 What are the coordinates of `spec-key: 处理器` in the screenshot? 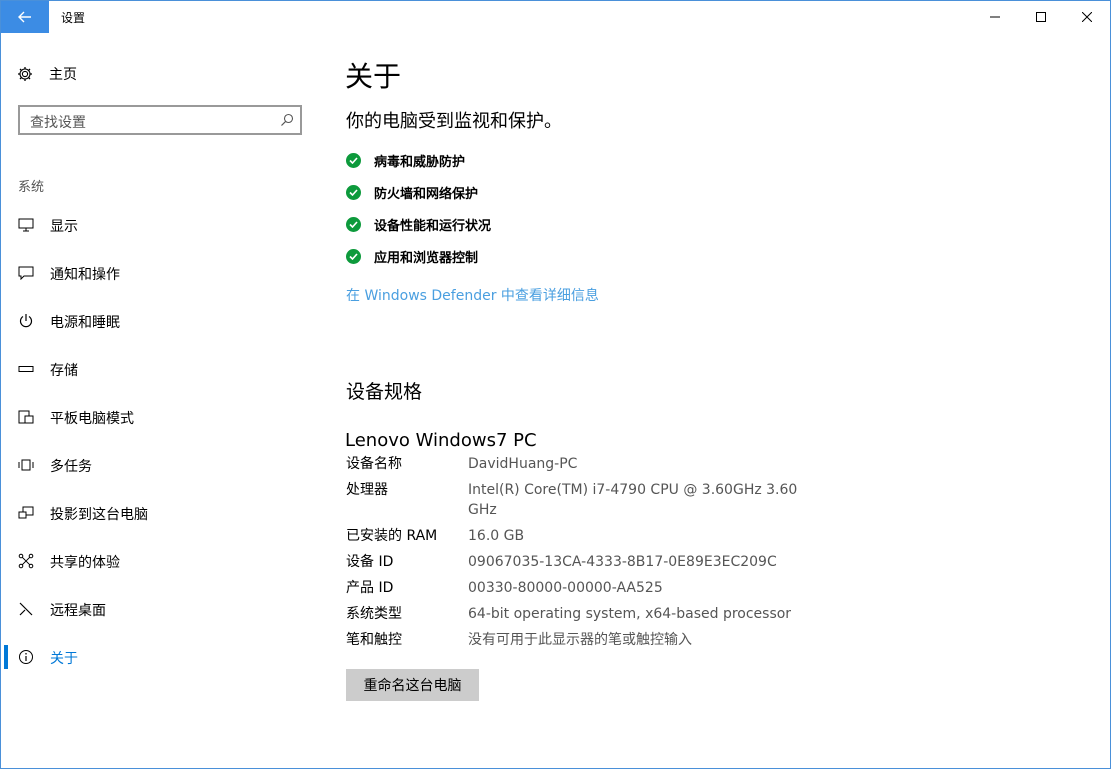 It's located at (367, 490).